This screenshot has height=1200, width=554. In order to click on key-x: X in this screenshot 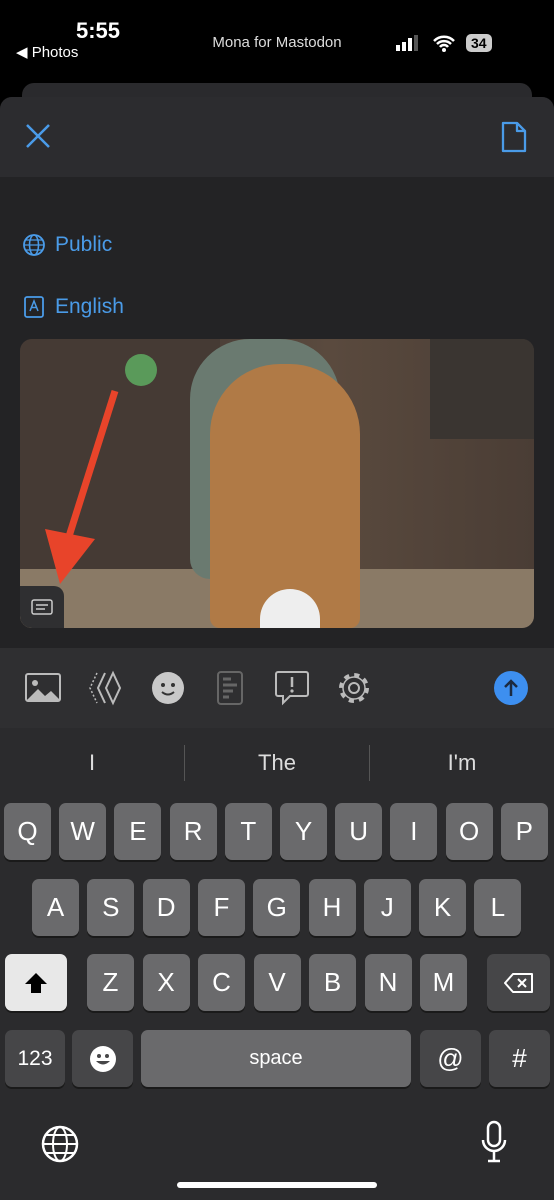, I will do `click(166, 982)`.